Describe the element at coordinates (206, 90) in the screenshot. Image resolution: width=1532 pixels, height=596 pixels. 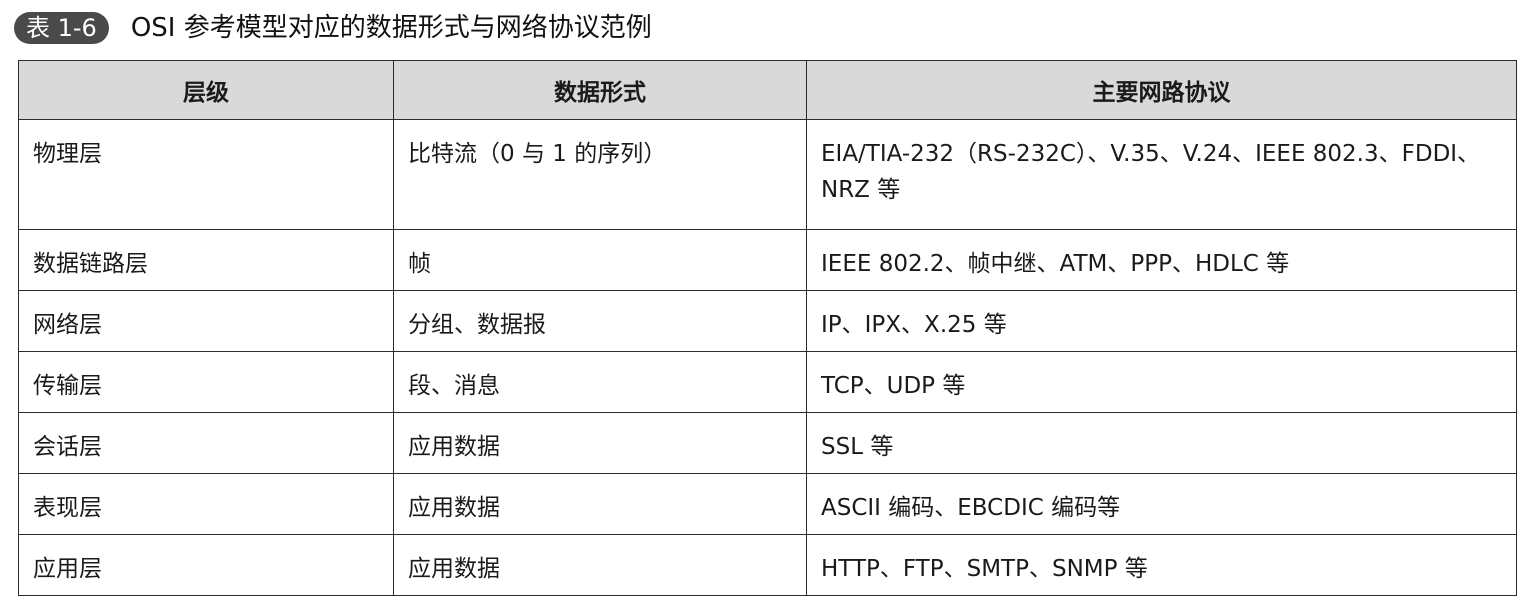
I see `header-layer: 层级` at that location.